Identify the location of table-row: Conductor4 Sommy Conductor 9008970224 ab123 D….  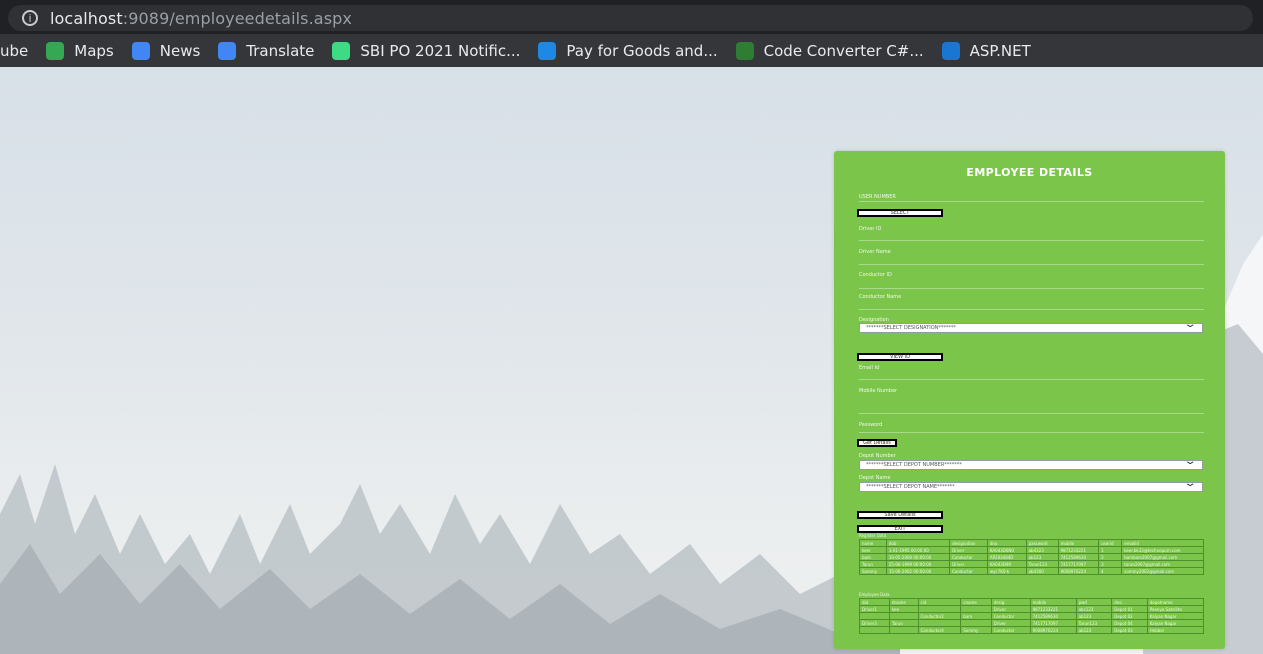
(1032, 630).